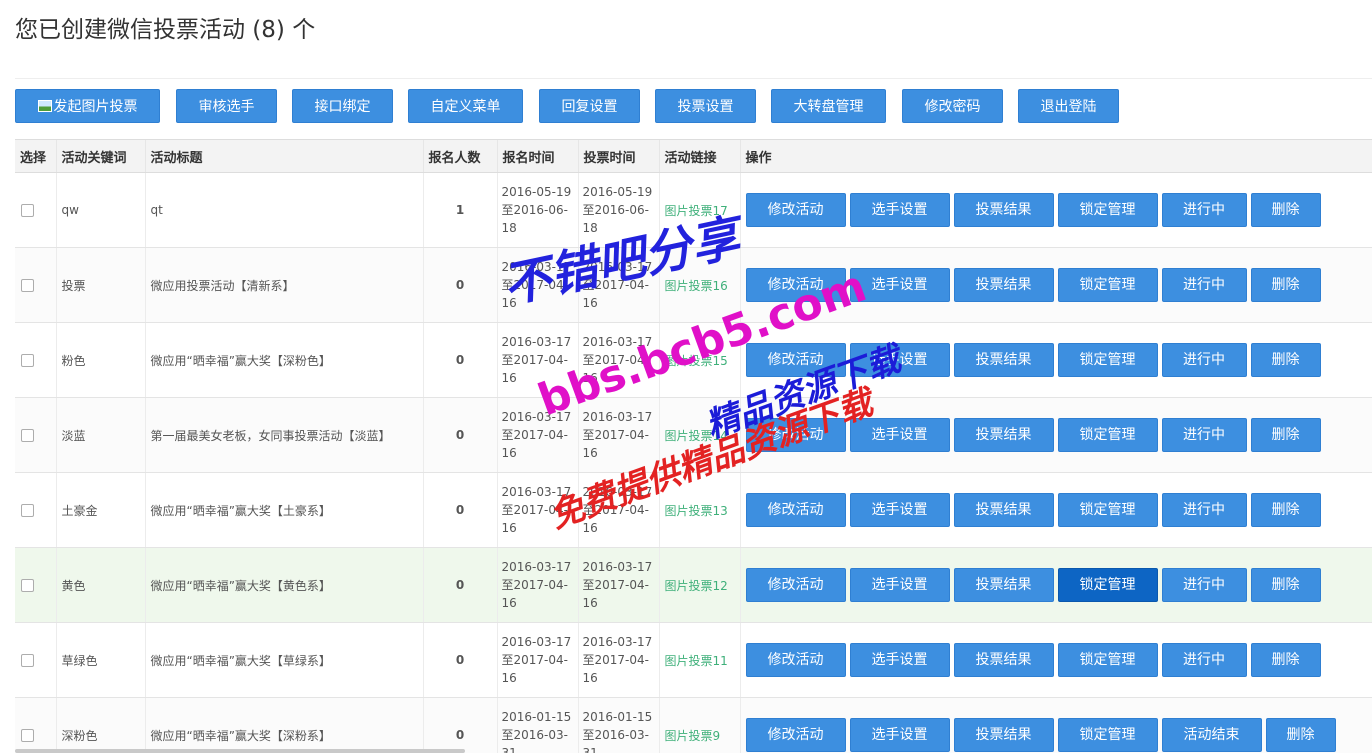 The image size is (1372, 753). Describe the element at coordinates (696, 286) in the screenshot. I see `row-activity-link: 图片投票16` at that location.